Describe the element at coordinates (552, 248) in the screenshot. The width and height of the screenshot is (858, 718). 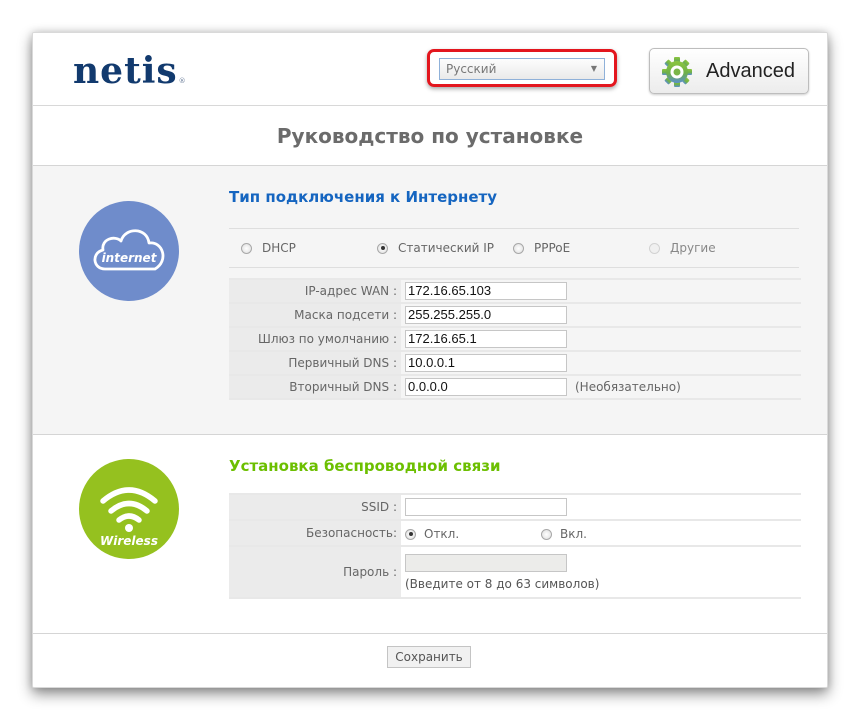
I see `radio-pppoe-label: PPPoE` at that location.